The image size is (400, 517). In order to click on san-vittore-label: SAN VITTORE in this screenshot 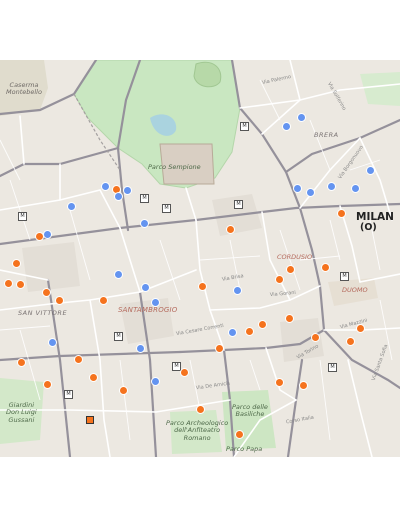, I will do `click(43, 313)`.